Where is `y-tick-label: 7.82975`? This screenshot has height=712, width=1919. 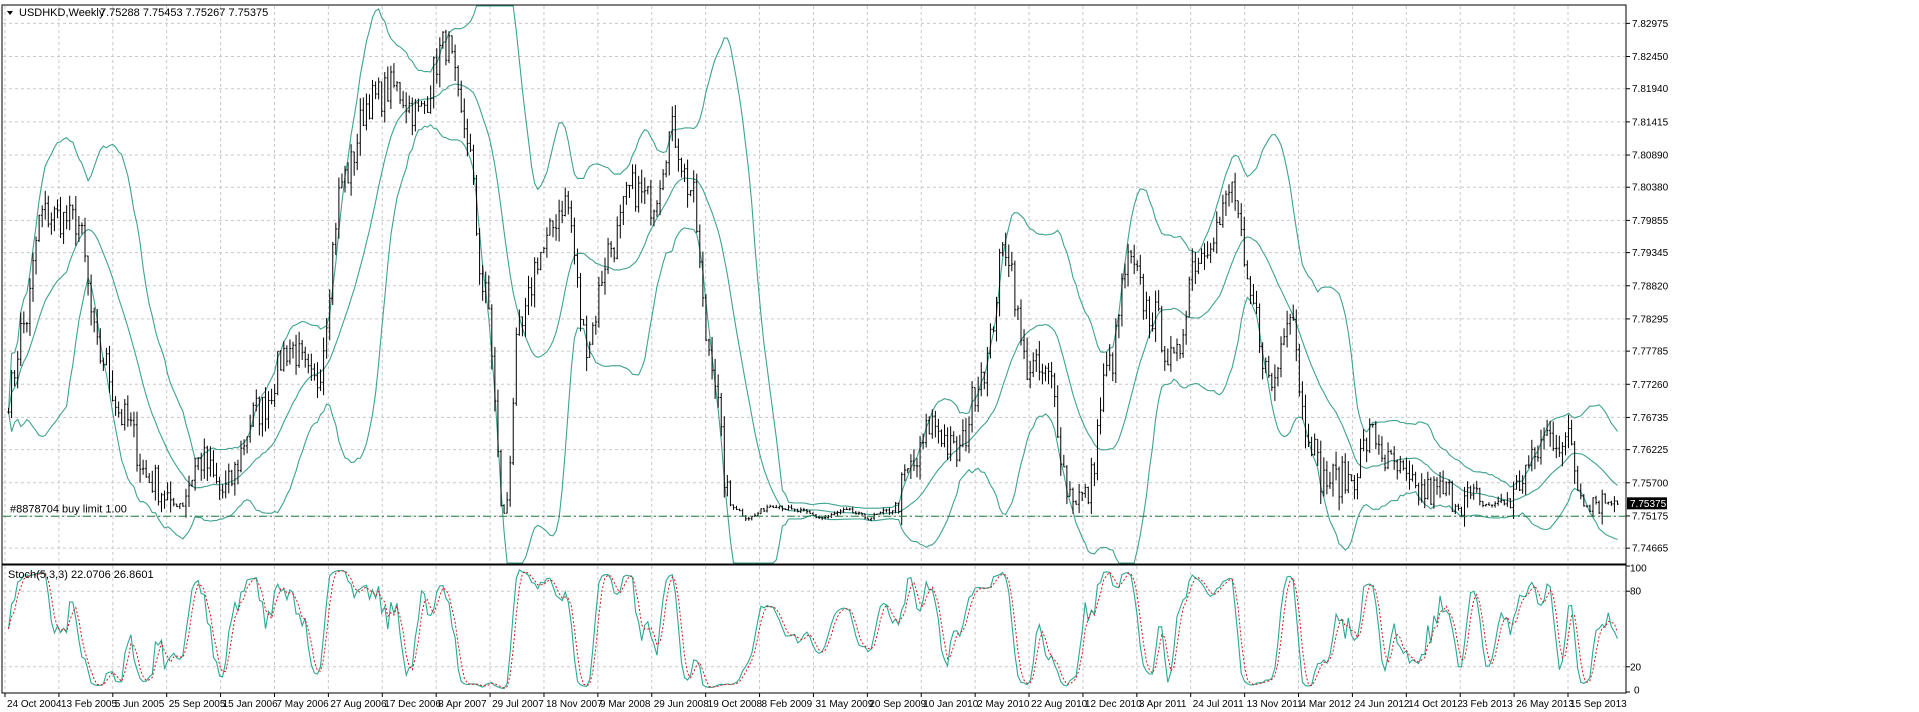 y-tick-label: 7.82975 is located at coordinates (1650, 24).